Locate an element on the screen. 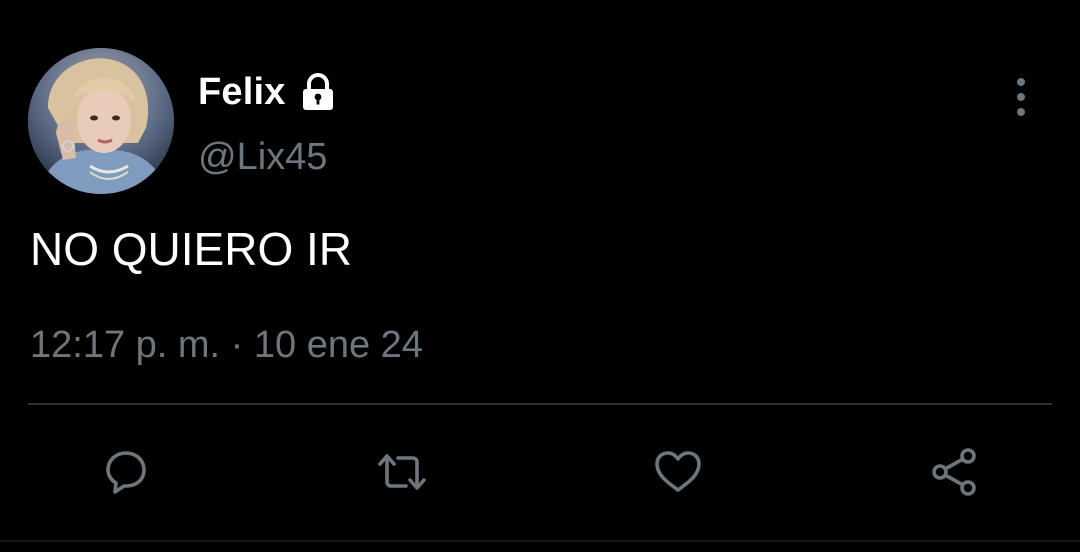 Image resolution: width=1080 pixels, height=552 pixels. more-options-button is located at coordinates (1021, 97).